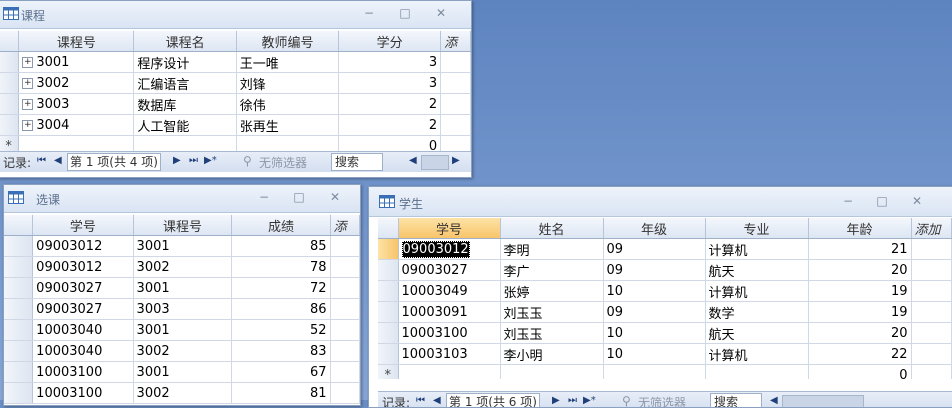 This screenshot has width=952, height=408. I want to click on cell: 徐伟, so click(288, 104).